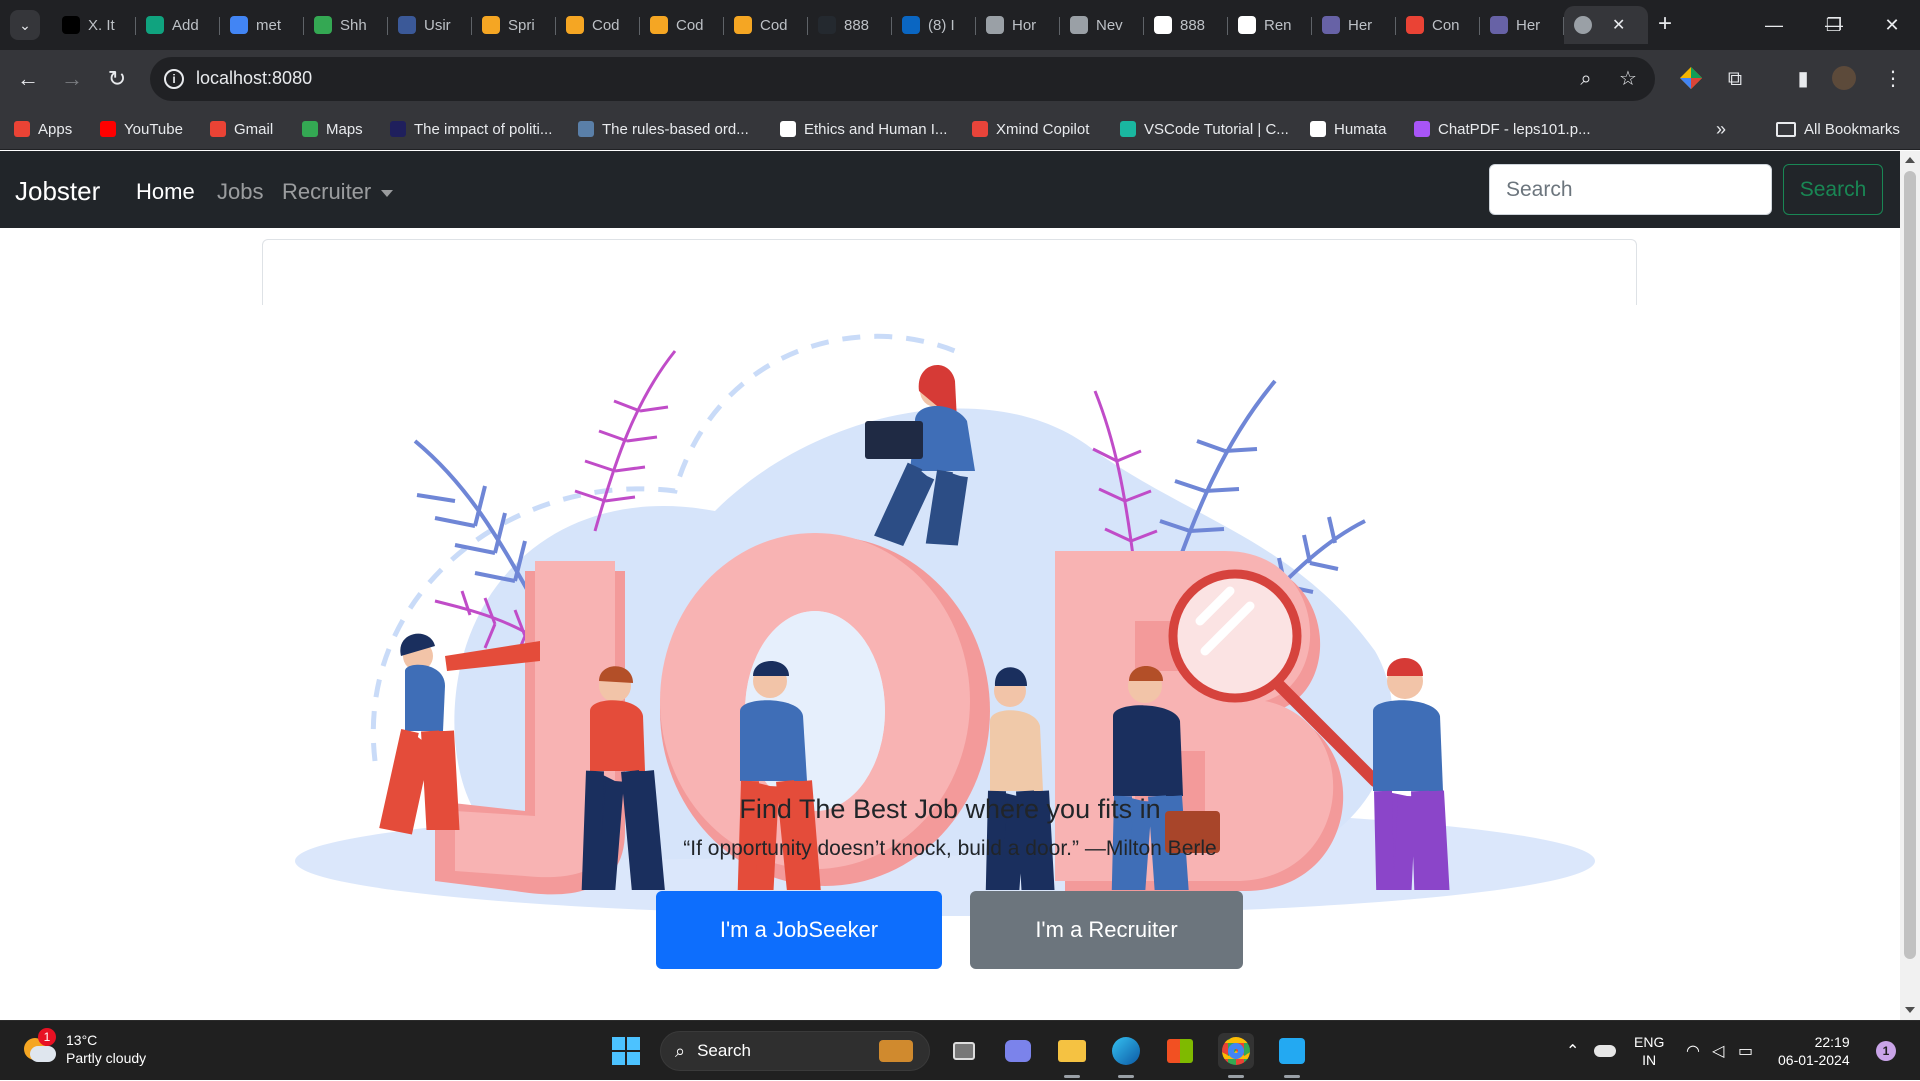  Describe the element at coordinates (117, 79) in the screenshot. I see `reload-button: ↻` at that location.